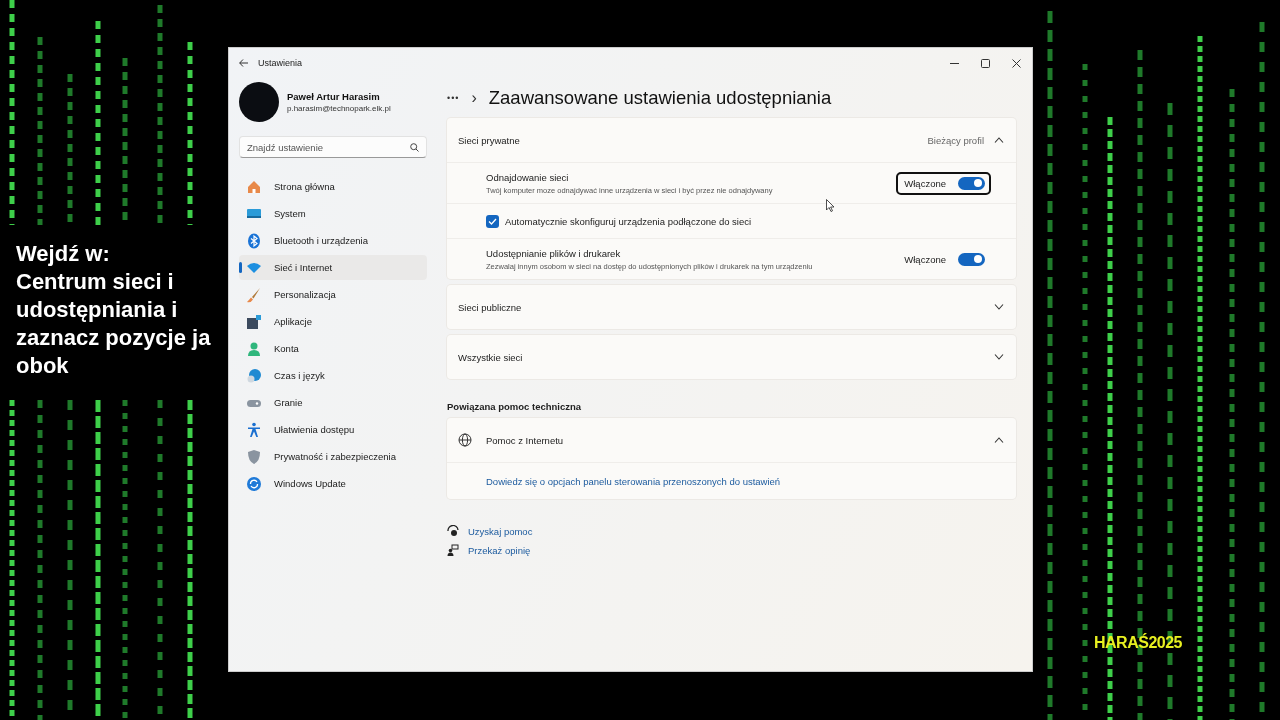 The width and height of the screenshot is (1280, 720). I want to click on profile-email: p.harasim@technopark.elk.pl, so click(339, 108).